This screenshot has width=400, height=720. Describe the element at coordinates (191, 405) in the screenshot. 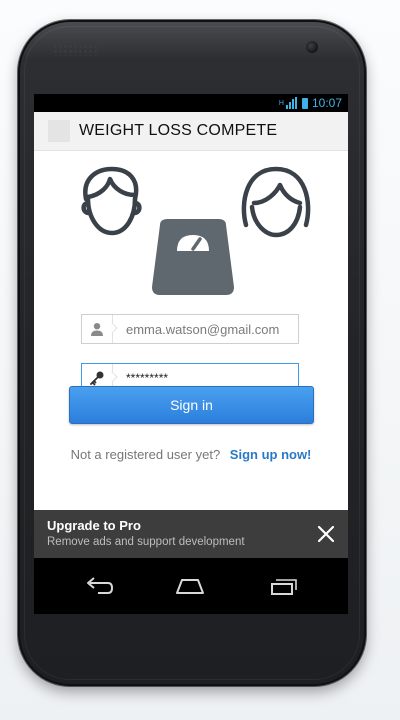

I see `sign-in-button: Sign in` at that location.